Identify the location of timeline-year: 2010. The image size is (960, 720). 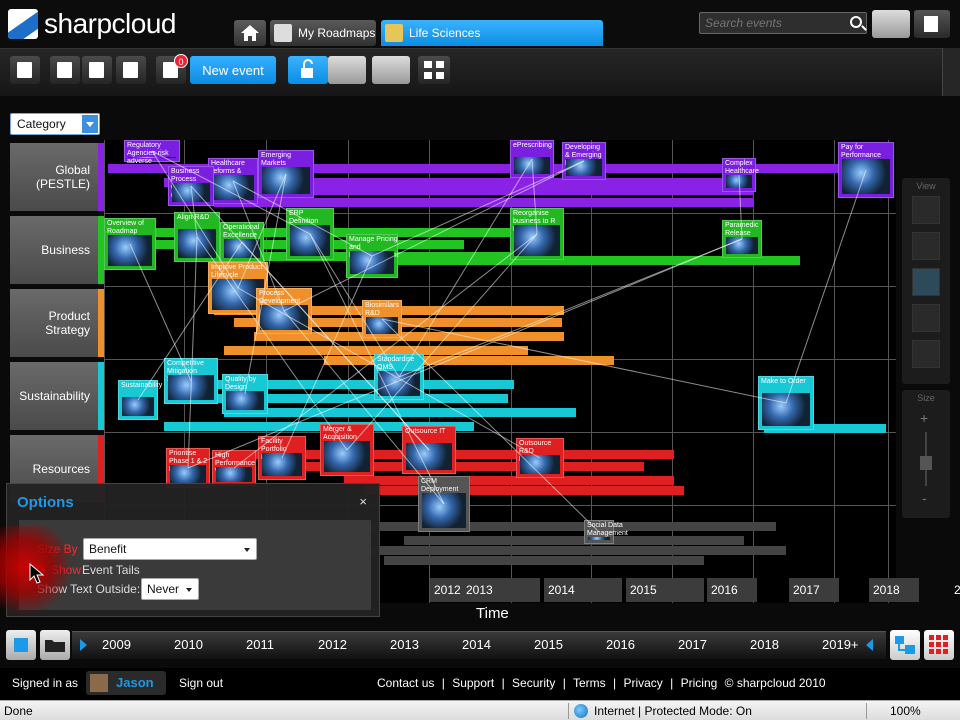
(188, 644).